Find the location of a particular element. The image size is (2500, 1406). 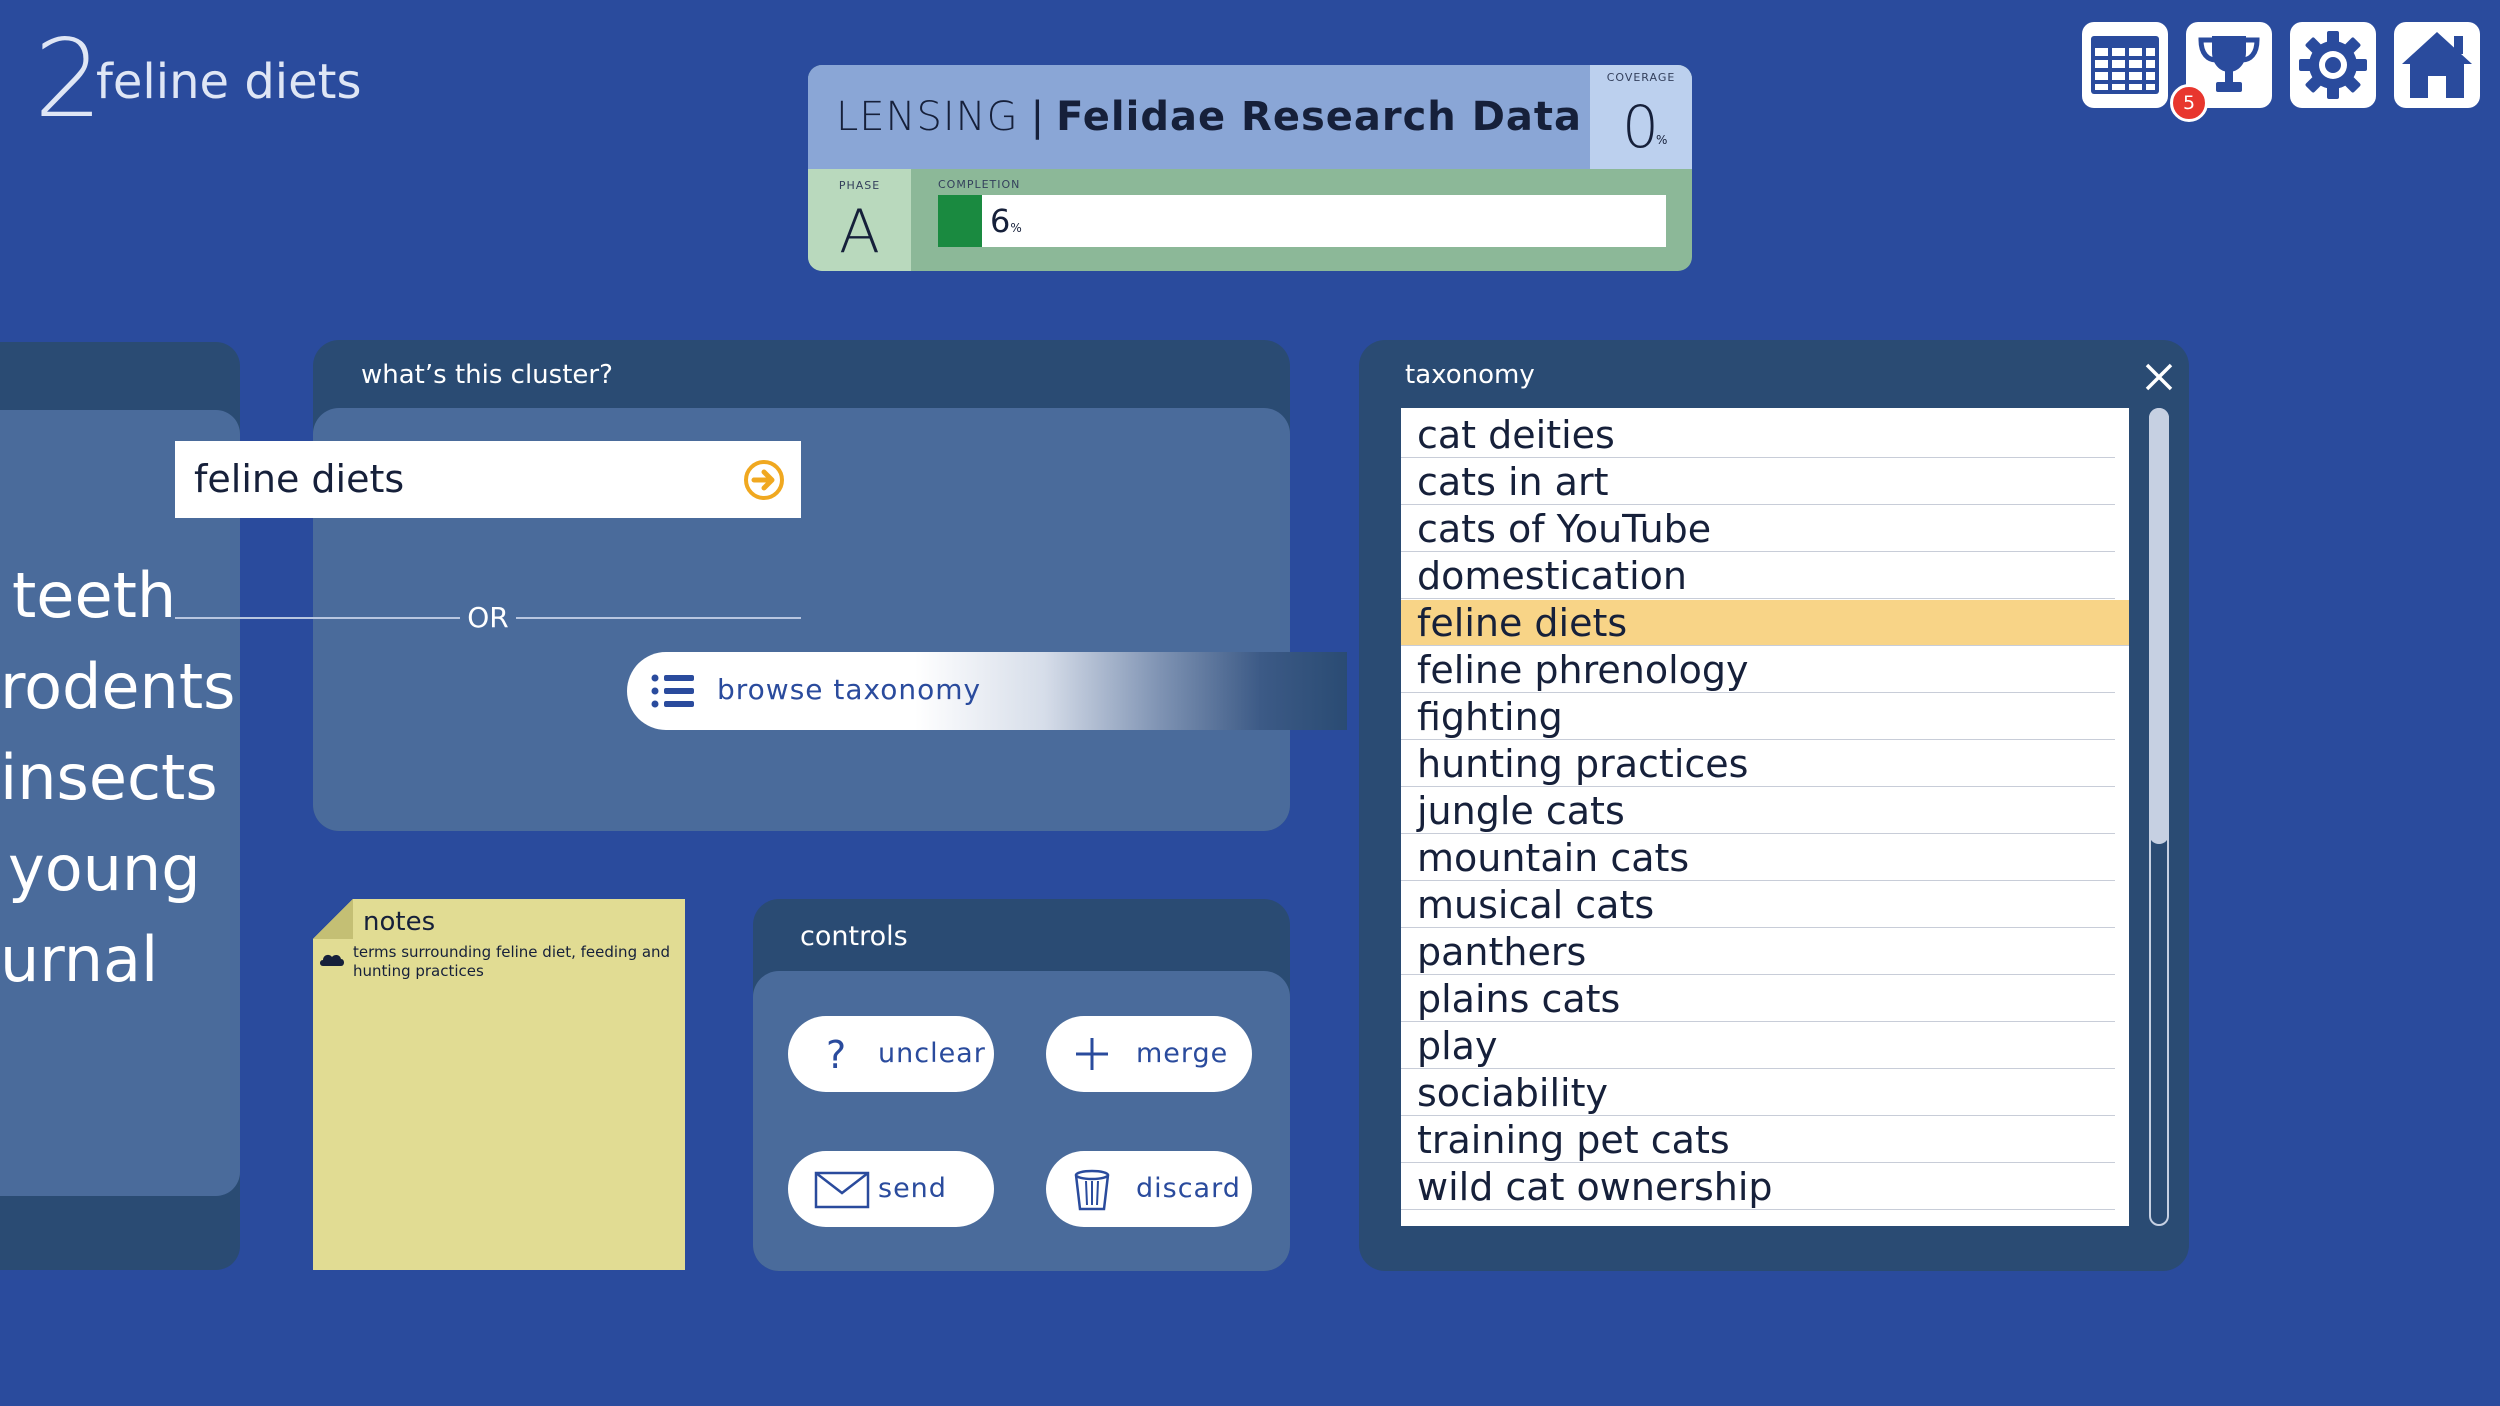

completion-label: COMPLETION is located at coordinates (979, 184).